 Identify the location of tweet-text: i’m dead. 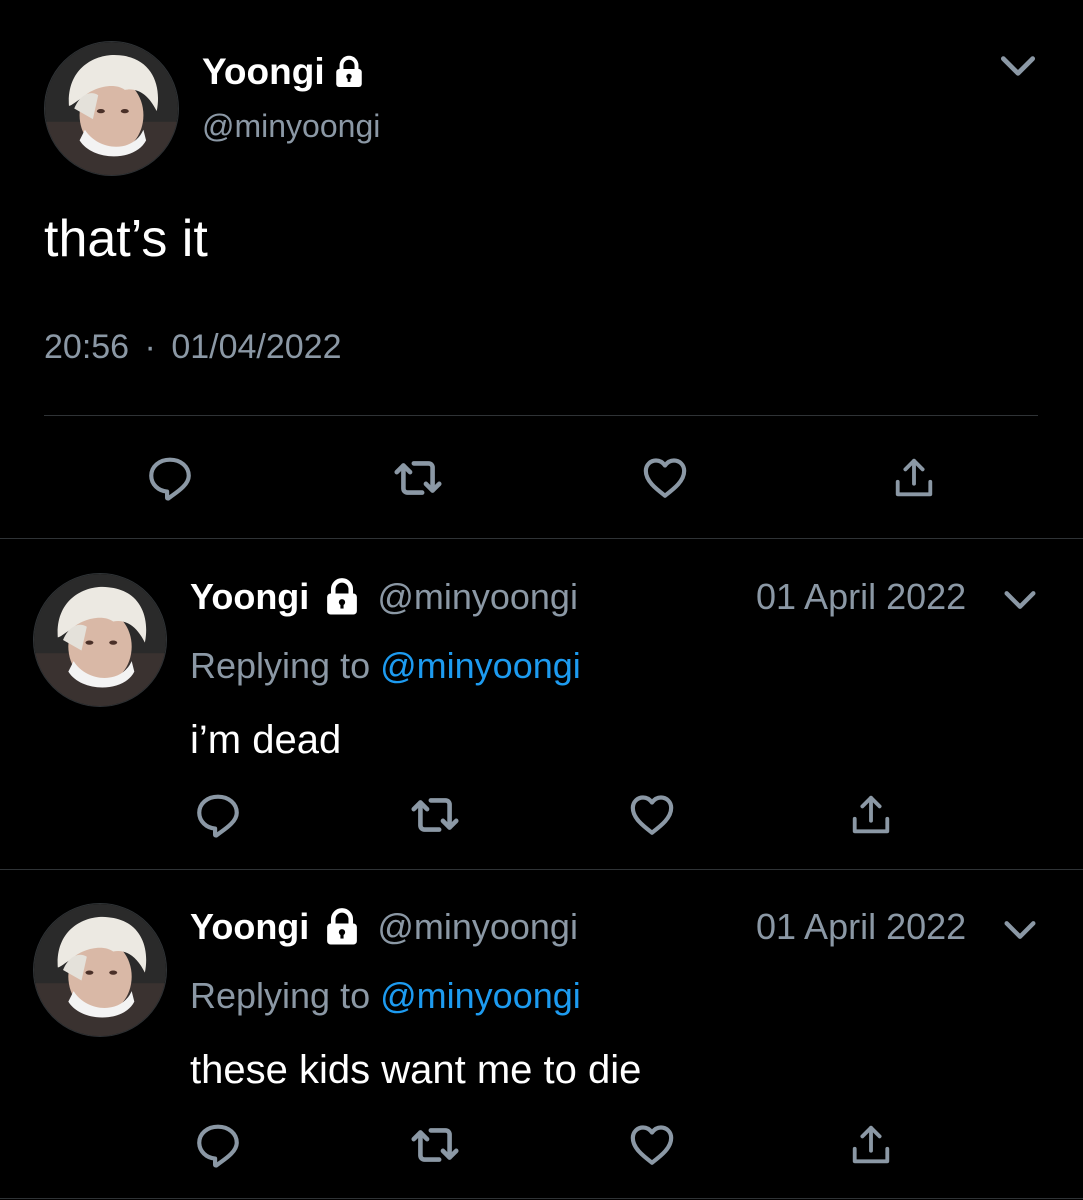
(266, 740).